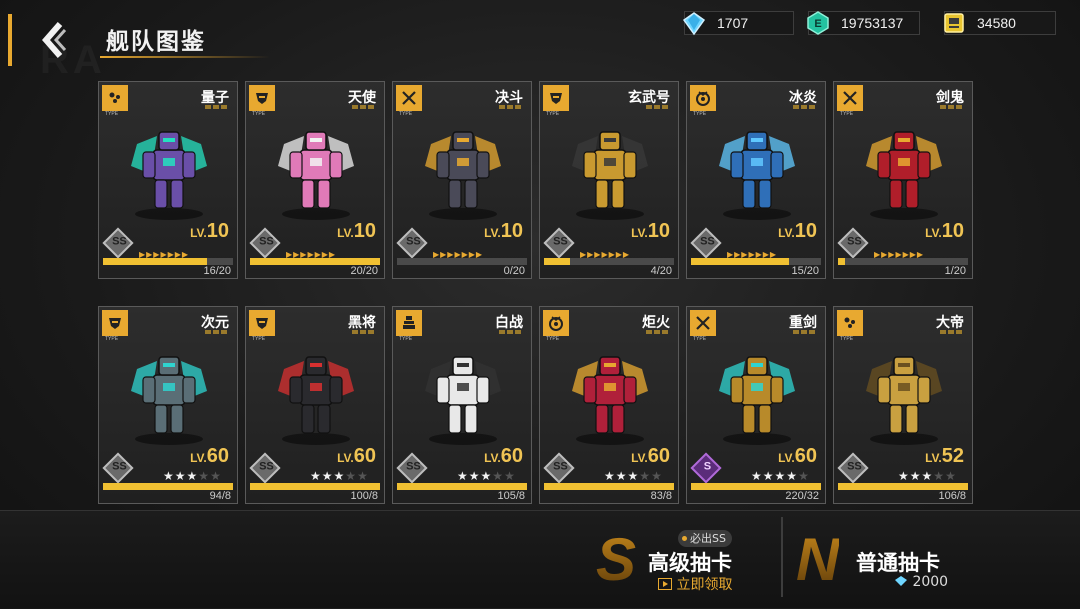  I want to click on accent-bar, so click(10, 40).